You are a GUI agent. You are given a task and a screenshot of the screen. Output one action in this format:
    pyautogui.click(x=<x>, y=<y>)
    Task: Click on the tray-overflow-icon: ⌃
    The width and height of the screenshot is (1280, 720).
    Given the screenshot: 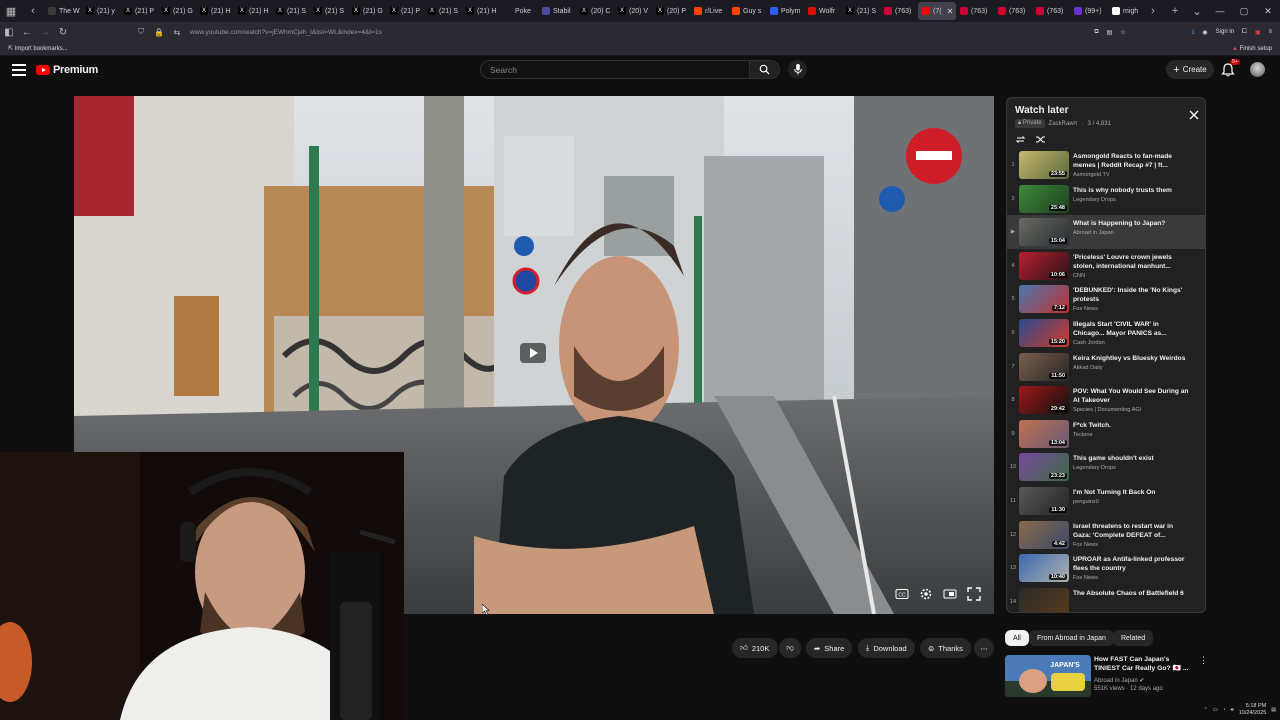 What is the action you would take?
    pyautogui.click(x=1206, y=710)
    